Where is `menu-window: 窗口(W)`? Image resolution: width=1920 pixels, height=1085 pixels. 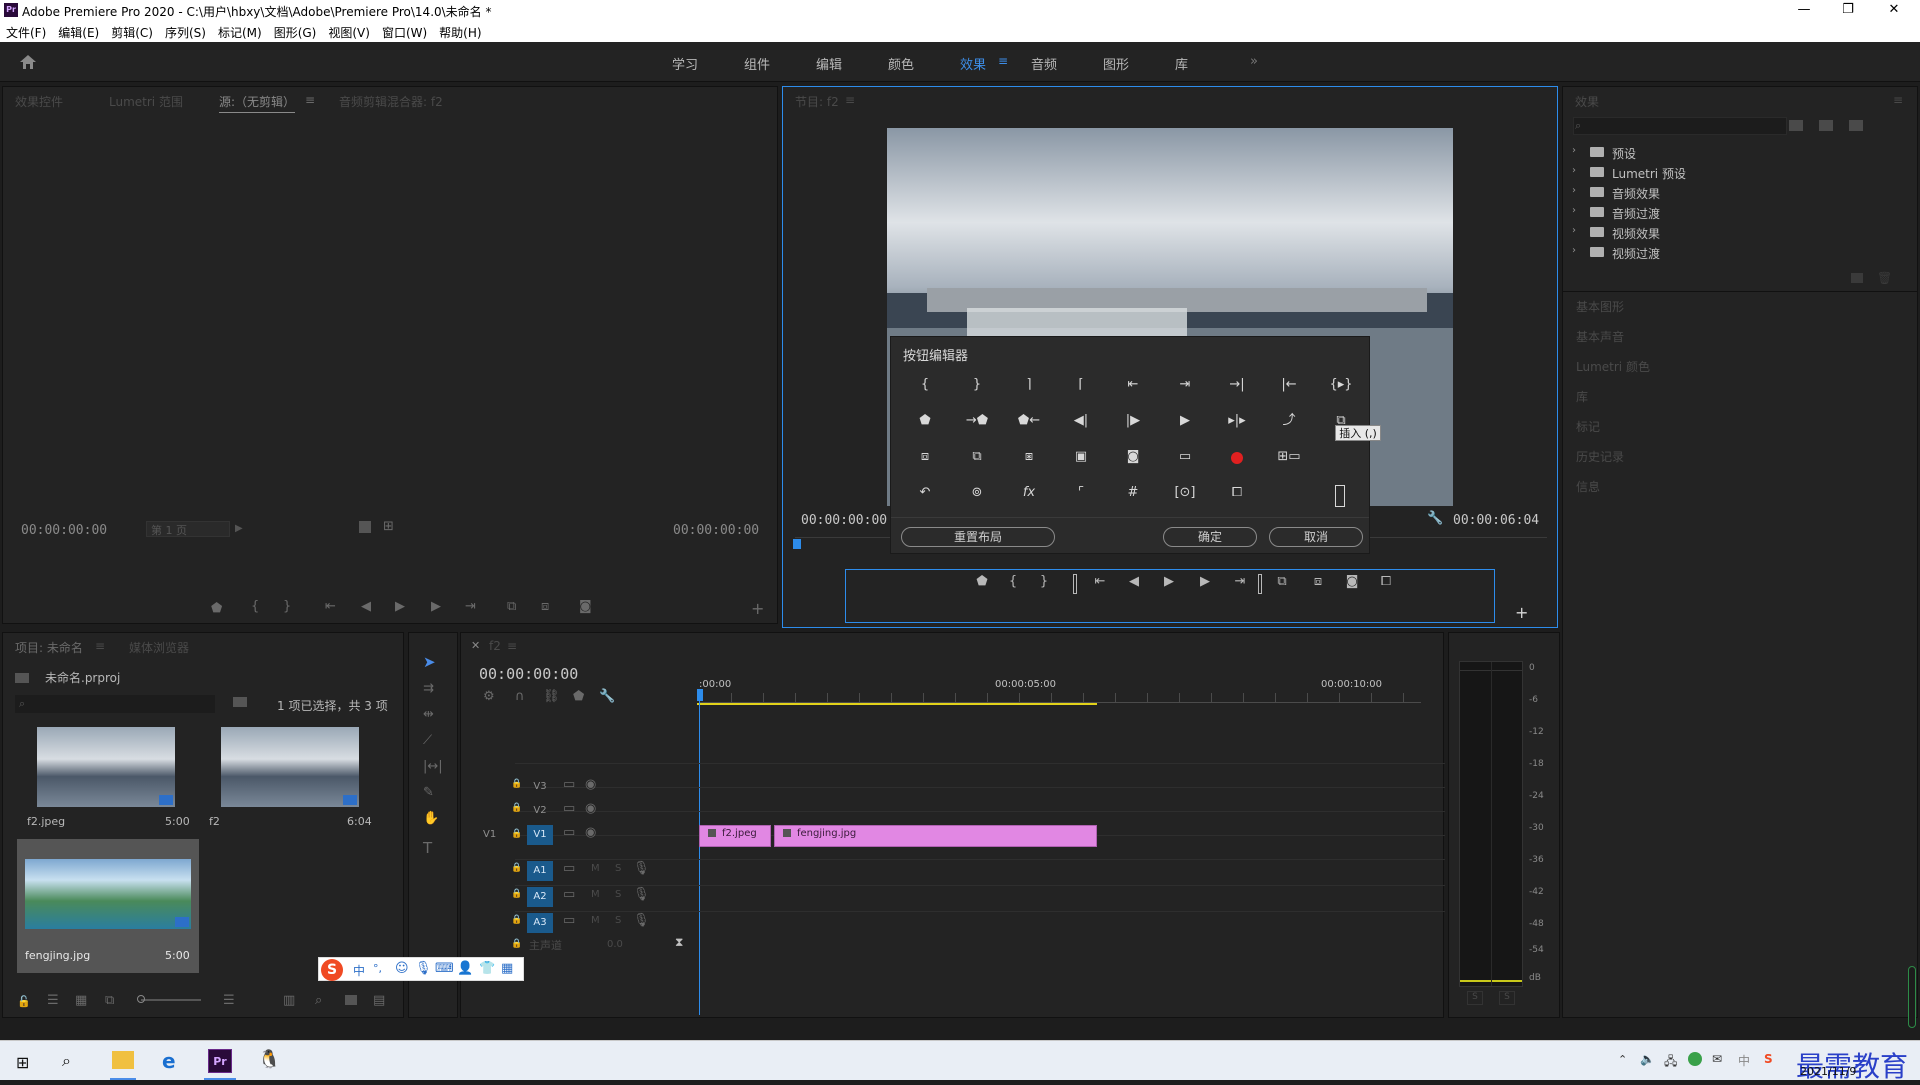 menu-window: 窗口(W) is located at coordinates (404, 30).